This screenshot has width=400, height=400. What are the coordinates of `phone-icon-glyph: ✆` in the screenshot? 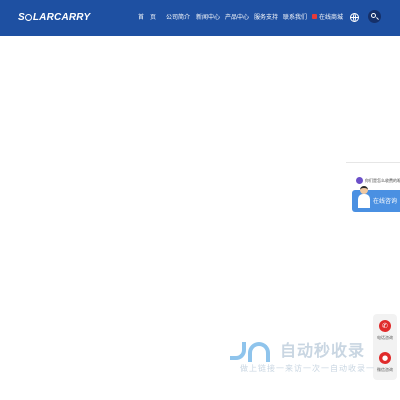 It's located at (385, 326).